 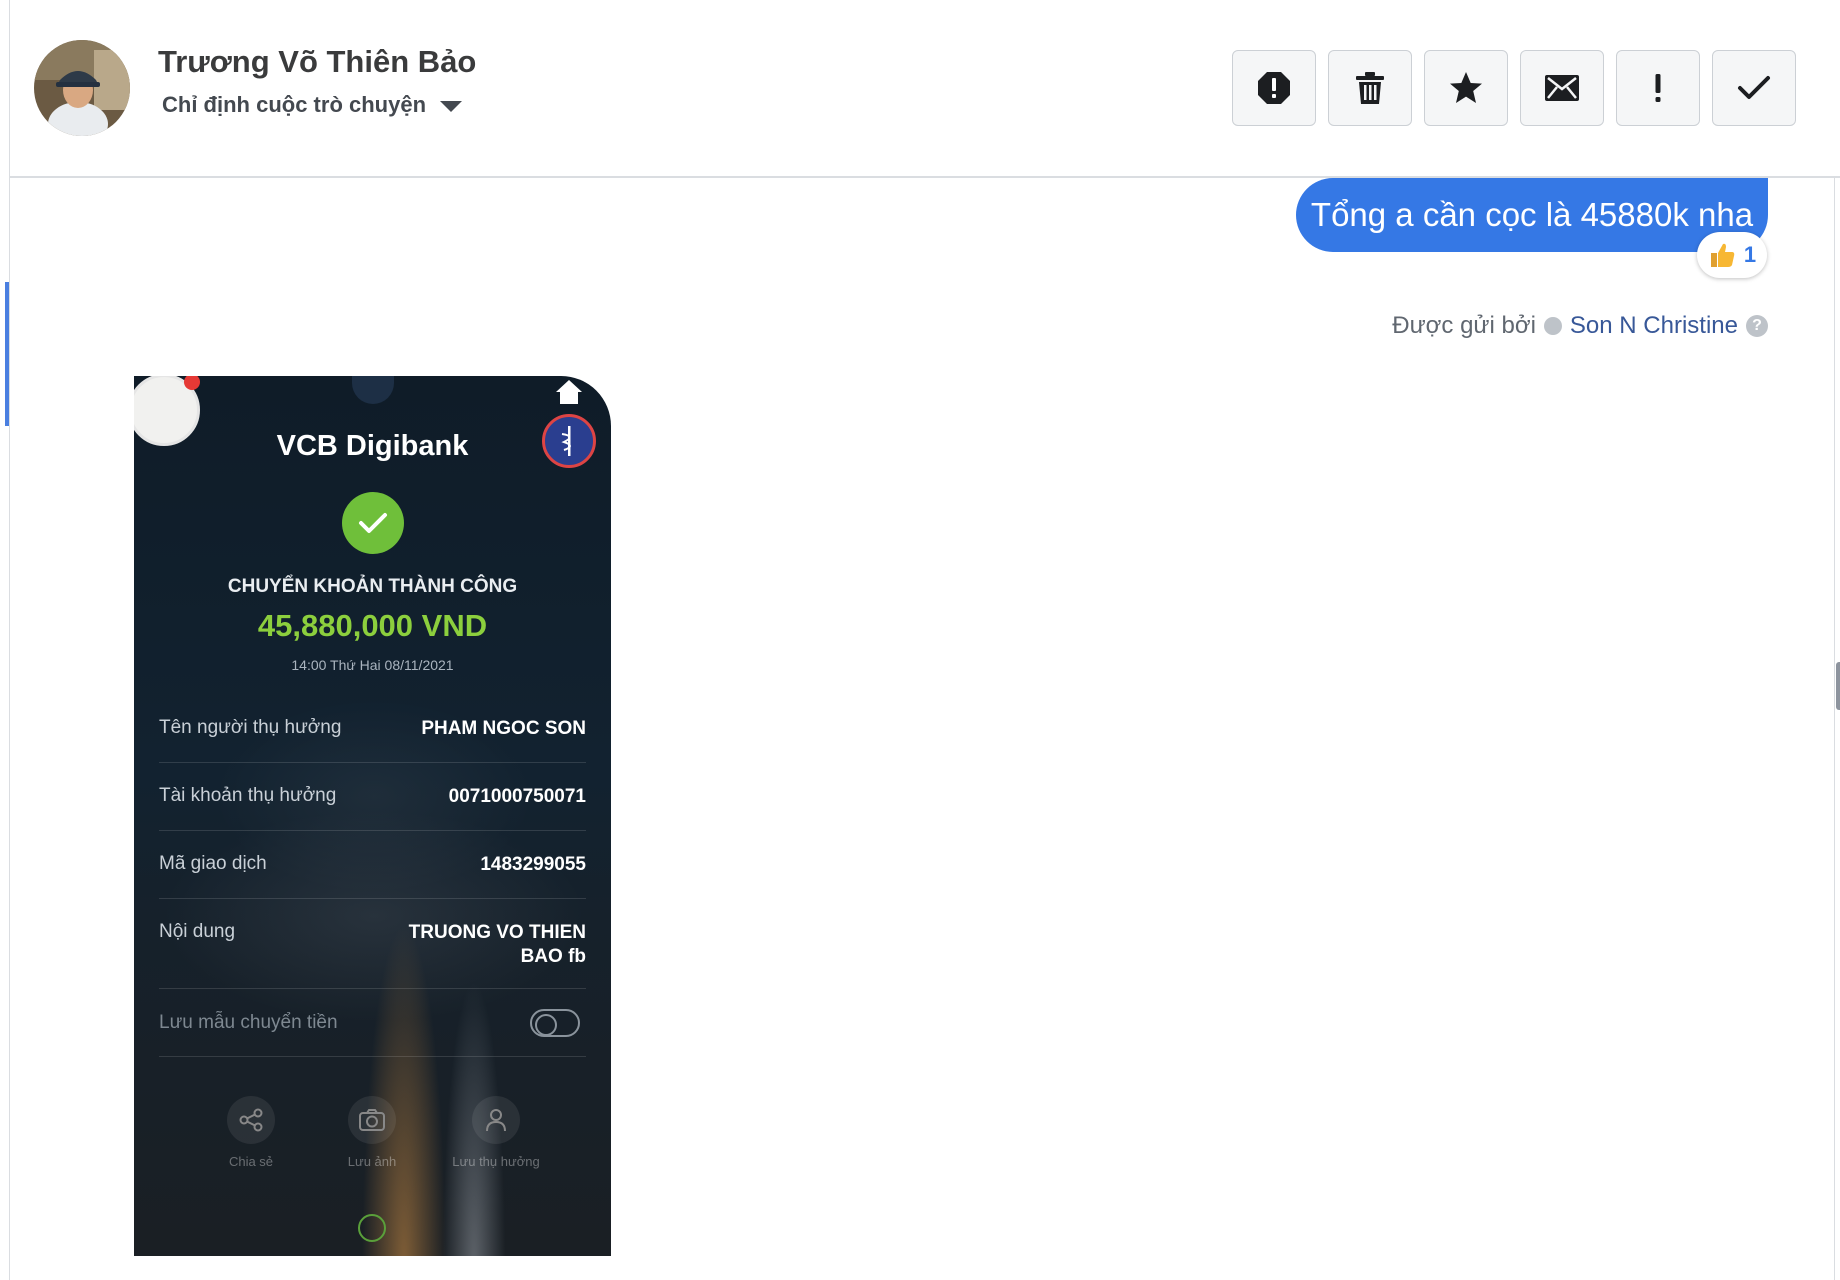 What do you see at coordinates (1838, 686) in the screenshot?
I see `scrollbar-handle` at bounding box center [1838, 686].